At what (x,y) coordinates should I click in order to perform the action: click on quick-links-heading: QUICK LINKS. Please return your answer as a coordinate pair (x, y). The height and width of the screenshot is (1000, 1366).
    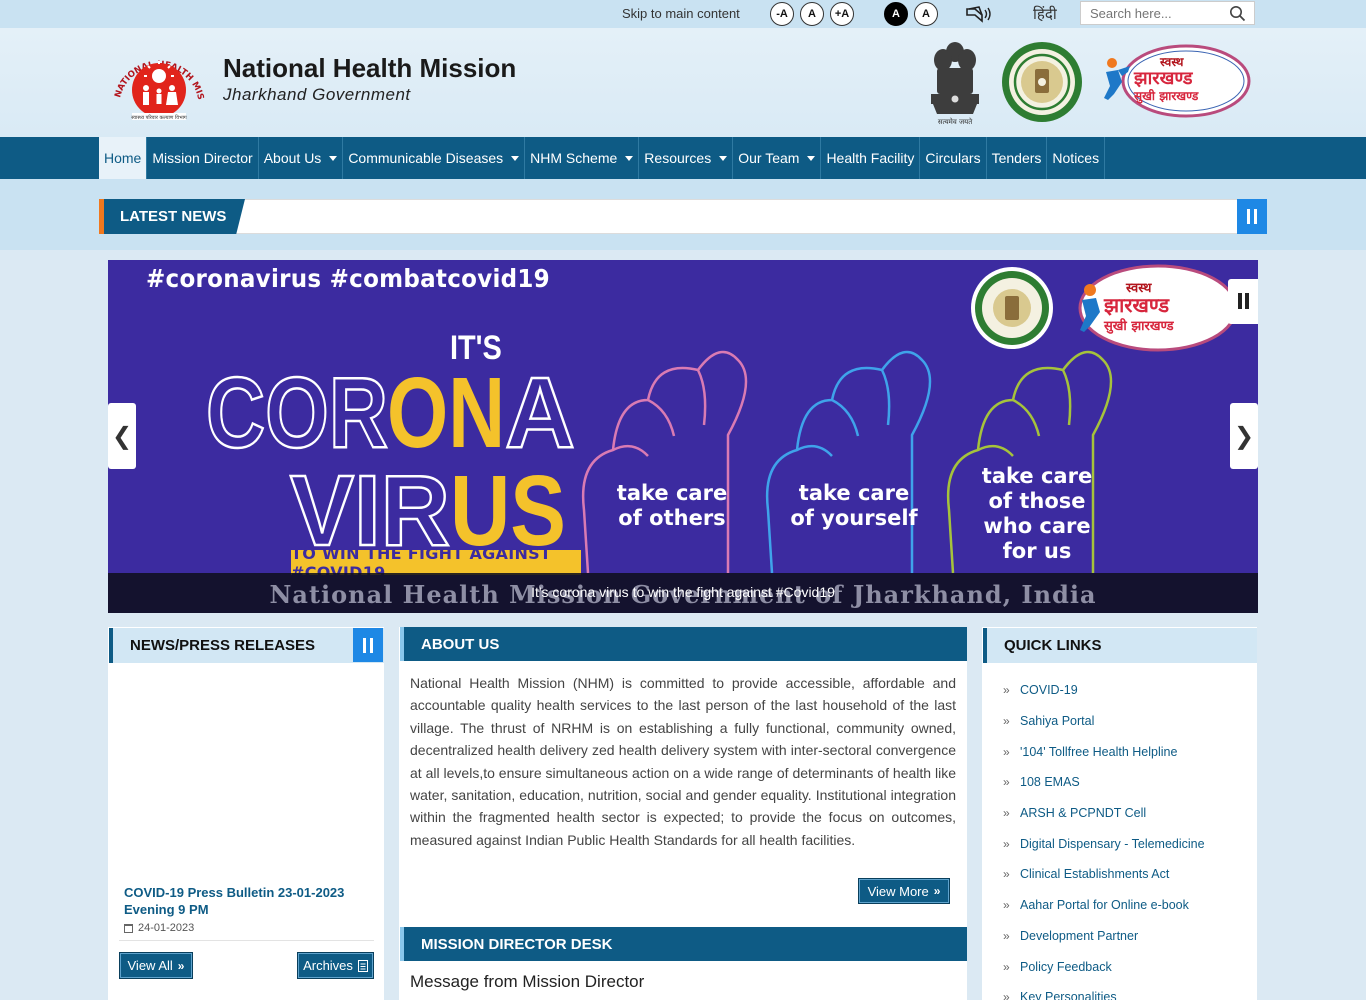
    Looking at the image, I should click on (1120, 645).